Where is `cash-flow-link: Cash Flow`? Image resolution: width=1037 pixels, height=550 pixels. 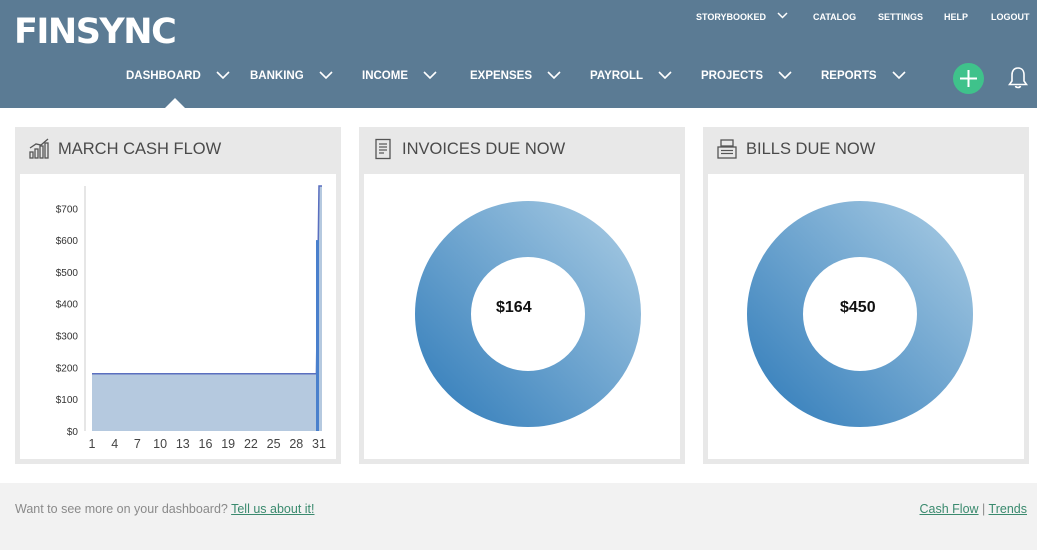
cash-flow-link: Cash Flow is located at coordinates (949, 509).